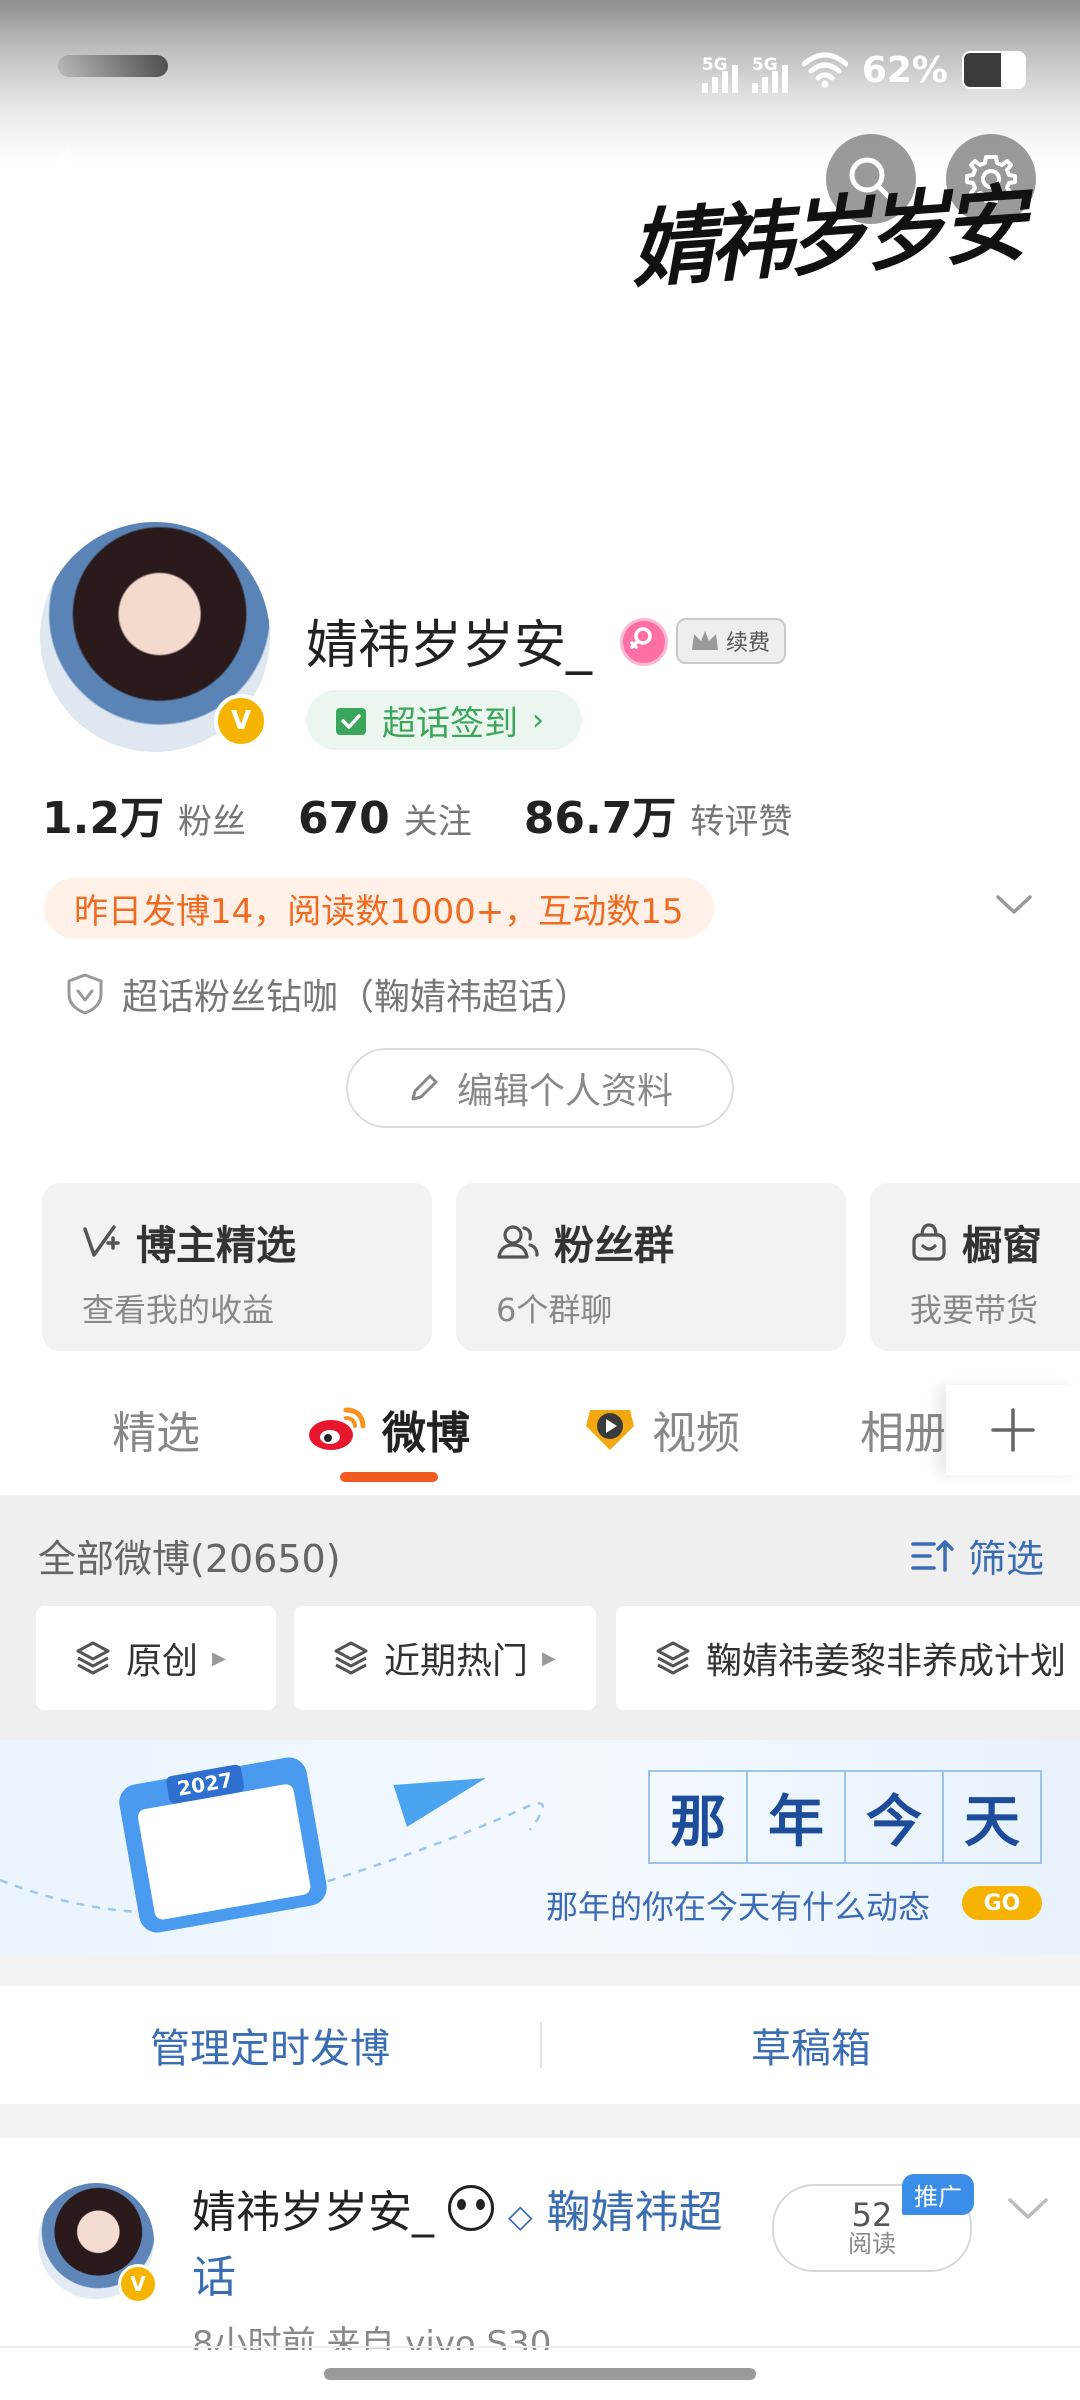  Describe the element at coordinates (540, 2374) in the screenshot. I see `home-indicator` at that location.